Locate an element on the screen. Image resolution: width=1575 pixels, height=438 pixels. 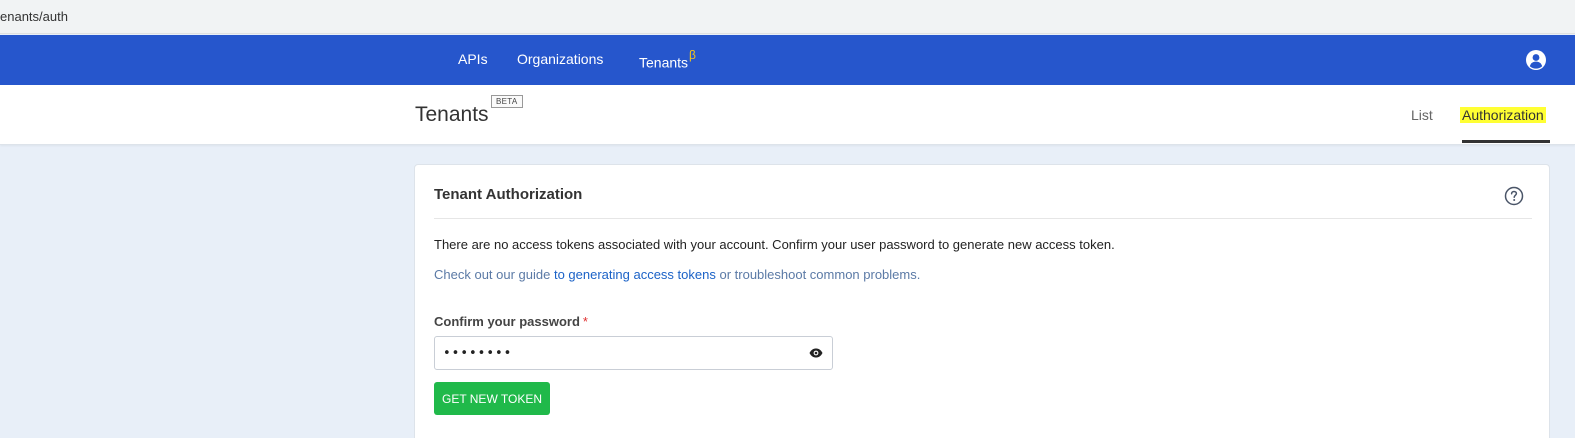
nav-item-tenants: Tenantsβ is located at coordinates (667, 59).